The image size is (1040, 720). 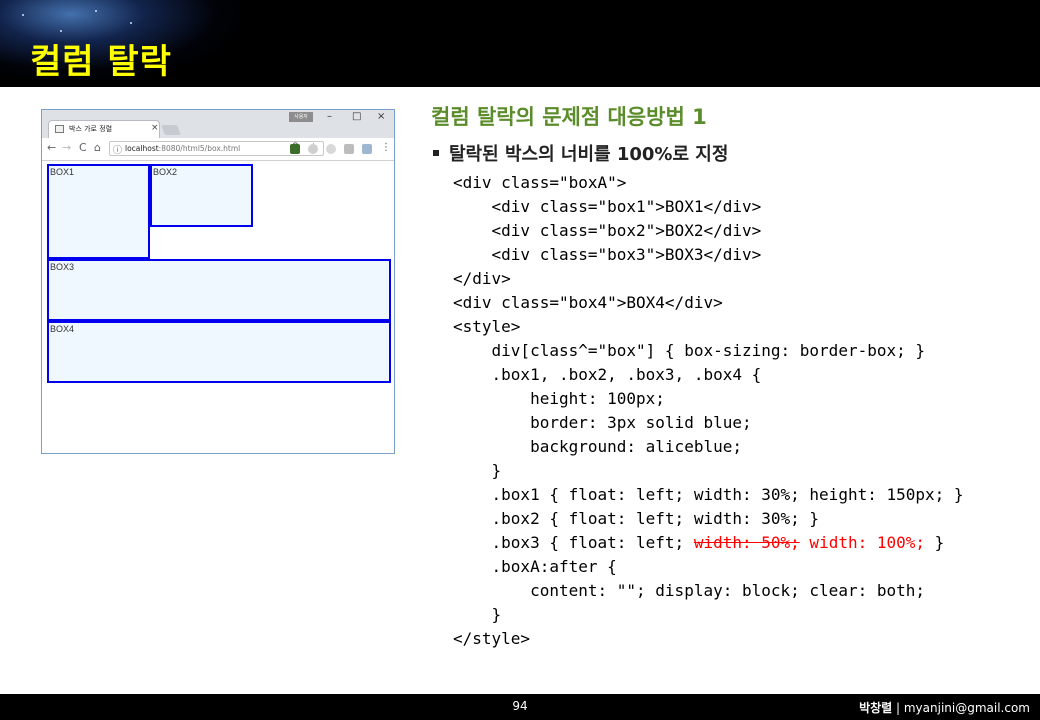 What do you see at coordinates (66, 147) in the screenshot?
I see `forward-icon: →` at bounding box center [66, 147].